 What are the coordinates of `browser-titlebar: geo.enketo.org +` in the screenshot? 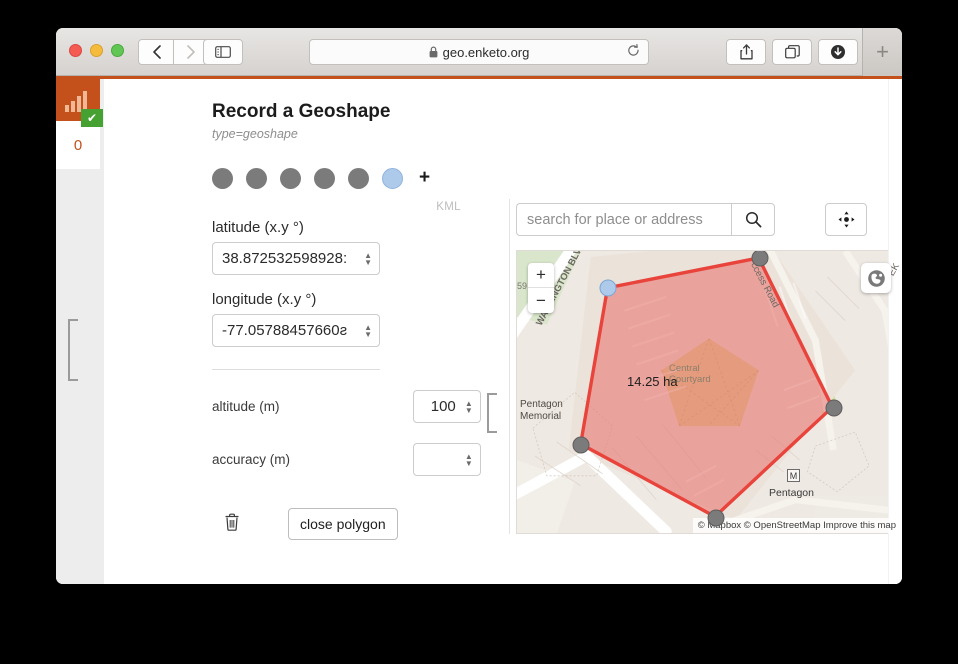 It's located at (479, 52).